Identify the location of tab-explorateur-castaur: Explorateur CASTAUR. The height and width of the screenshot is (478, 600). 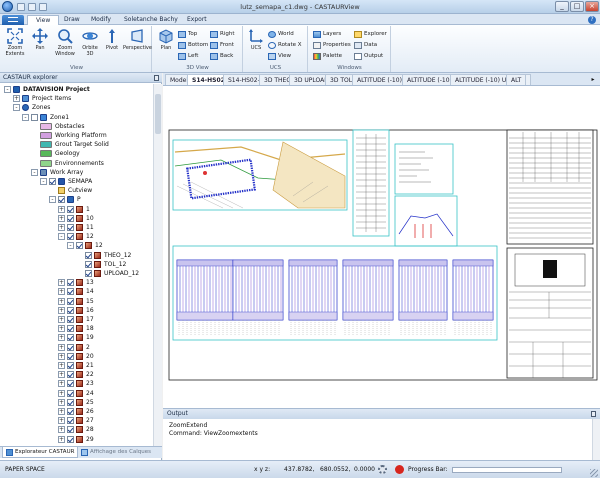
(40, 452).